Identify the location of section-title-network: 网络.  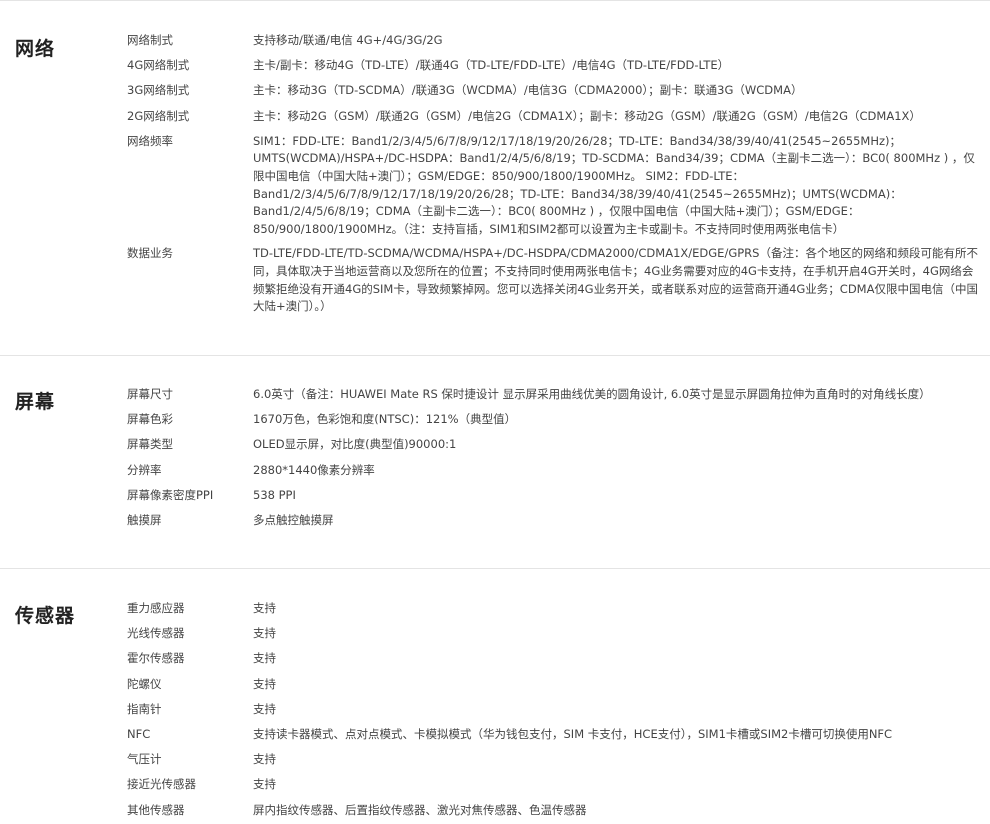
(35, 49).